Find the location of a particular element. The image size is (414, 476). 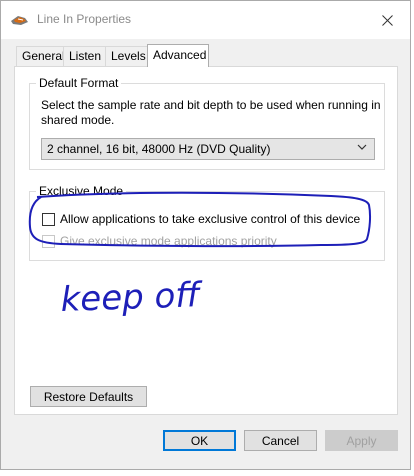

tab-general: General is located at coordinates (40, 56).